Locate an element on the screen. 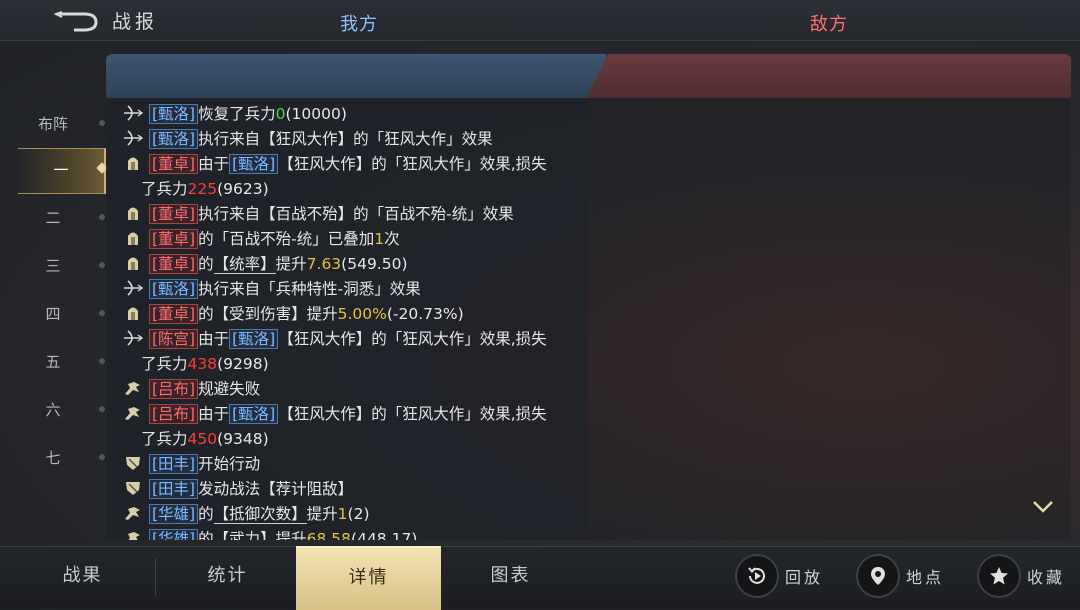 This screenshot has height=610, width=1080. log-text: 1 is located at coordinates (379, 239).